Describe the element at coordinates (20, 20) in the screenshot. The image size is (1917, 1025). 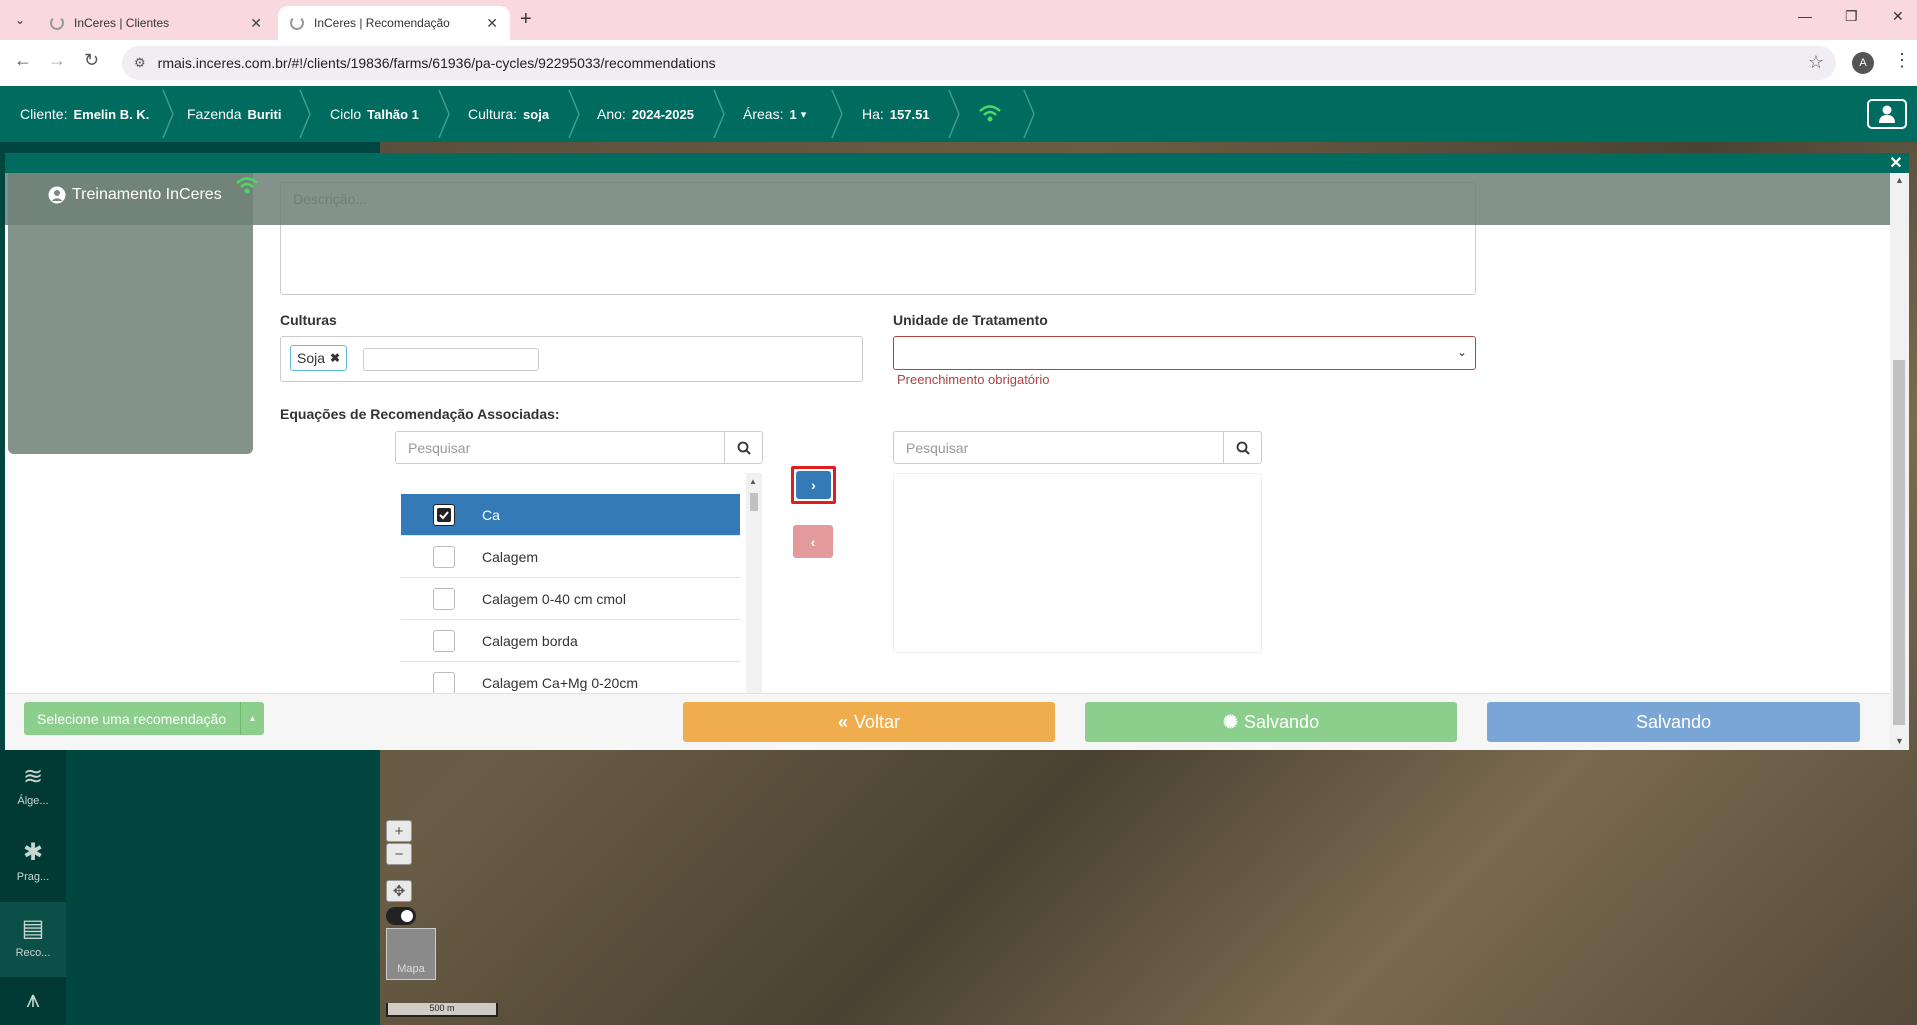
I see `tab-search-button: ⌄` at that location.